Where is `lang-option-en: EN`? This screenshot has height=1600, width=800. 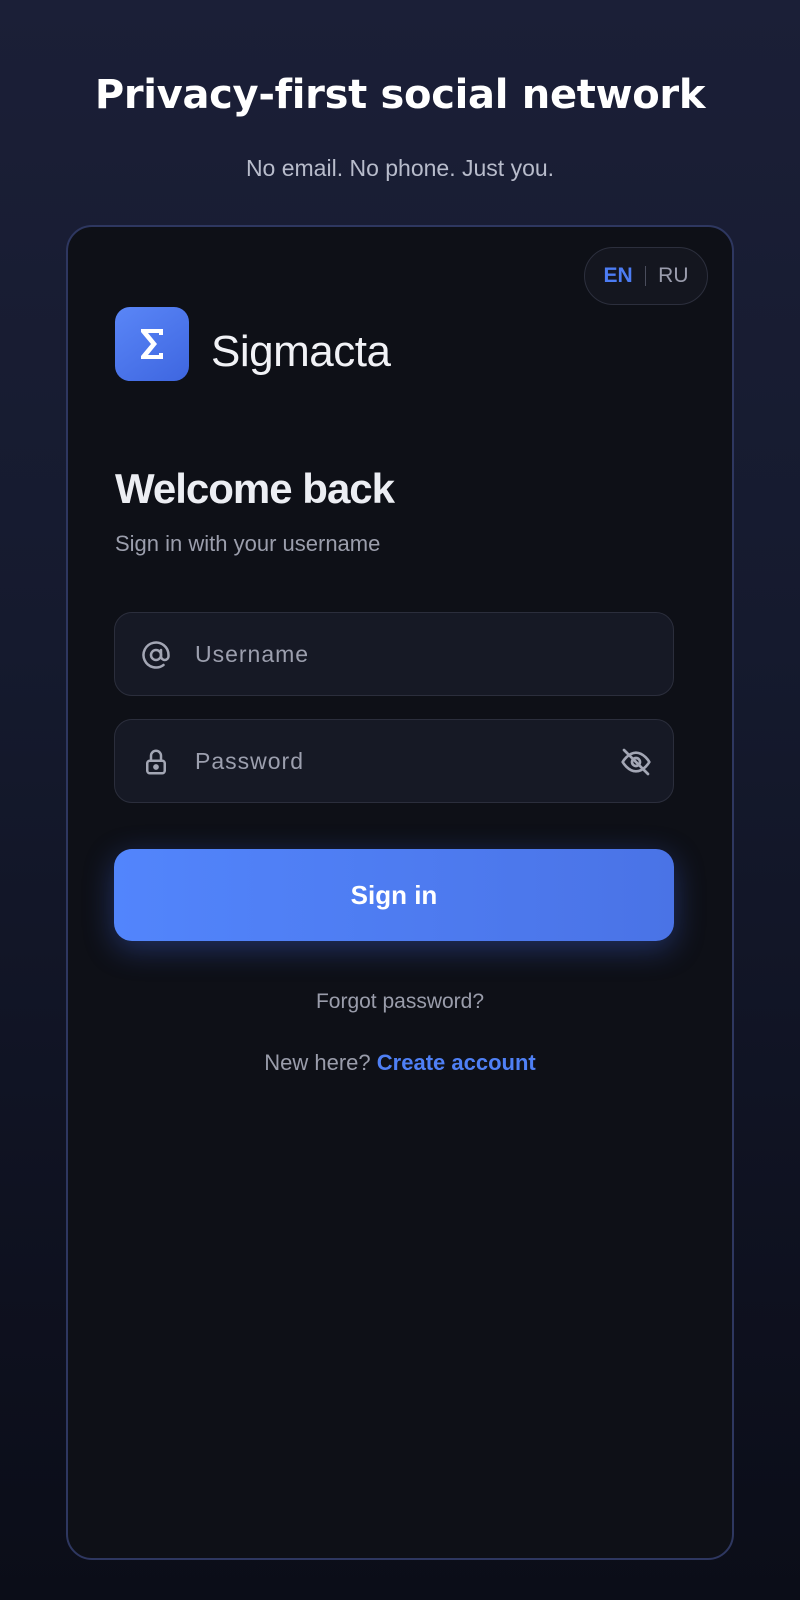 lang-option-en: EN is located at coordinates (617, 276).